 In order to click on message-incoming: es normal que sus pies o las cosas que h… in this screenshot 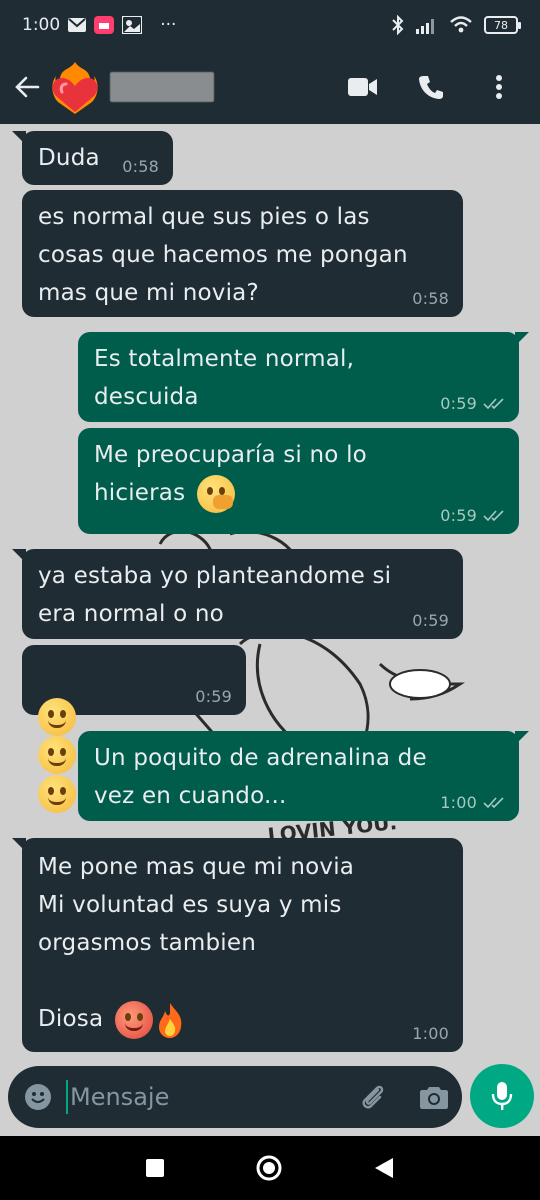, I will do `click(242, 253)`.